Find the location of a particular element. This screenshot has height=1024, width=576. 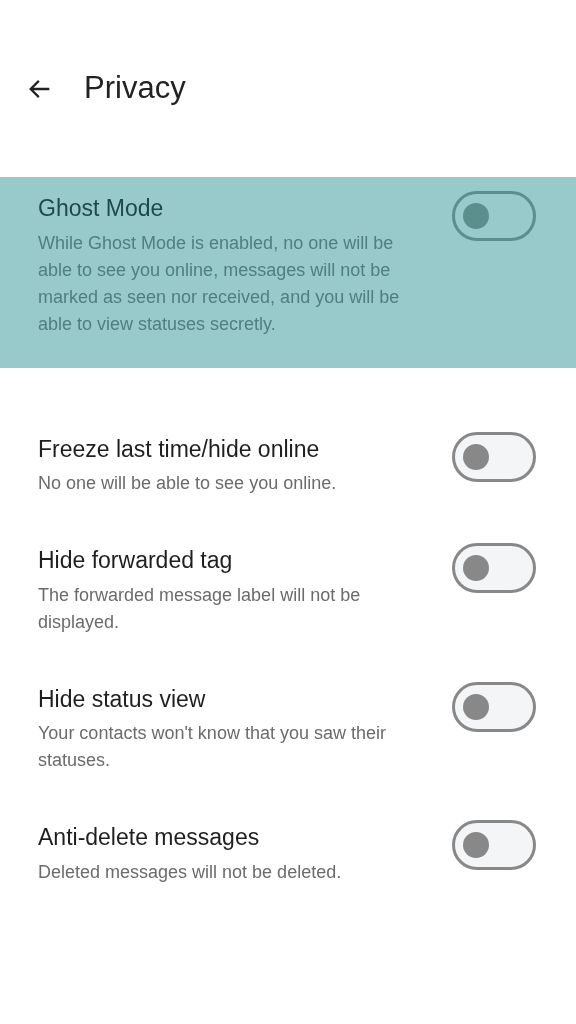

page-title: Privacy is located at coordinates (135, 88).